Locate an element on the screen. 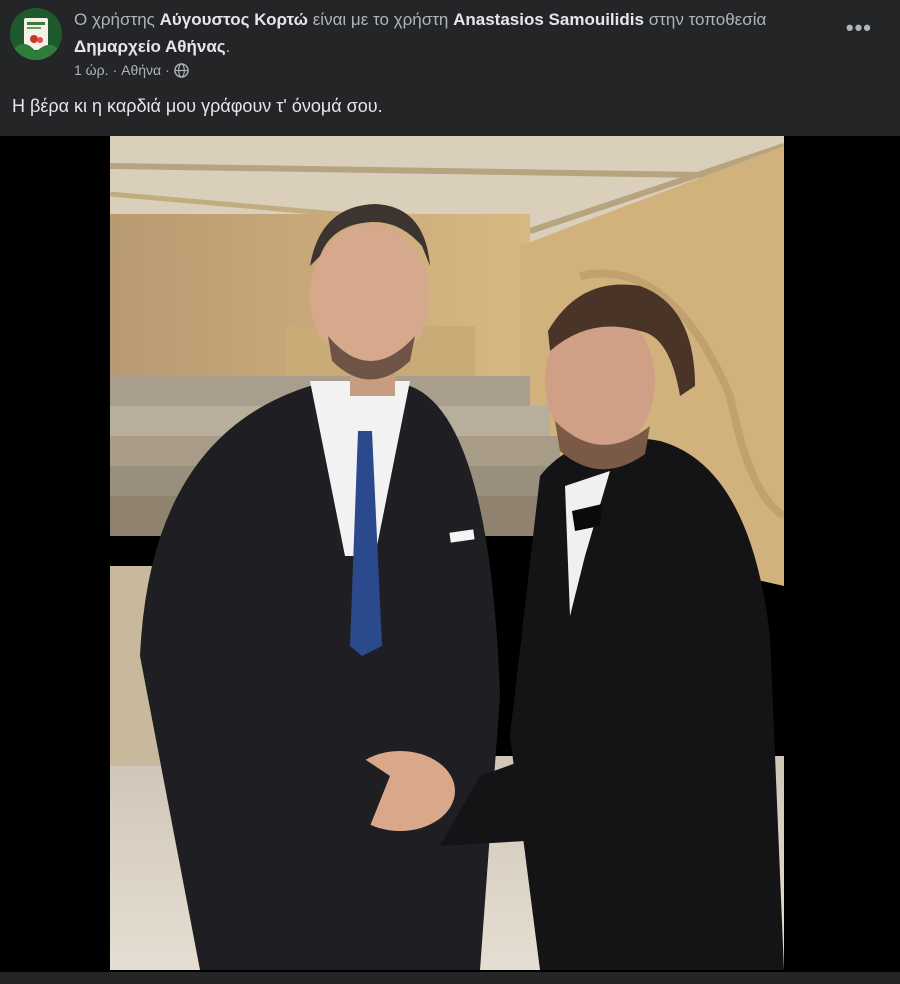  header-location-text: στην τοποθεσία is located at coordinates (707, 19).